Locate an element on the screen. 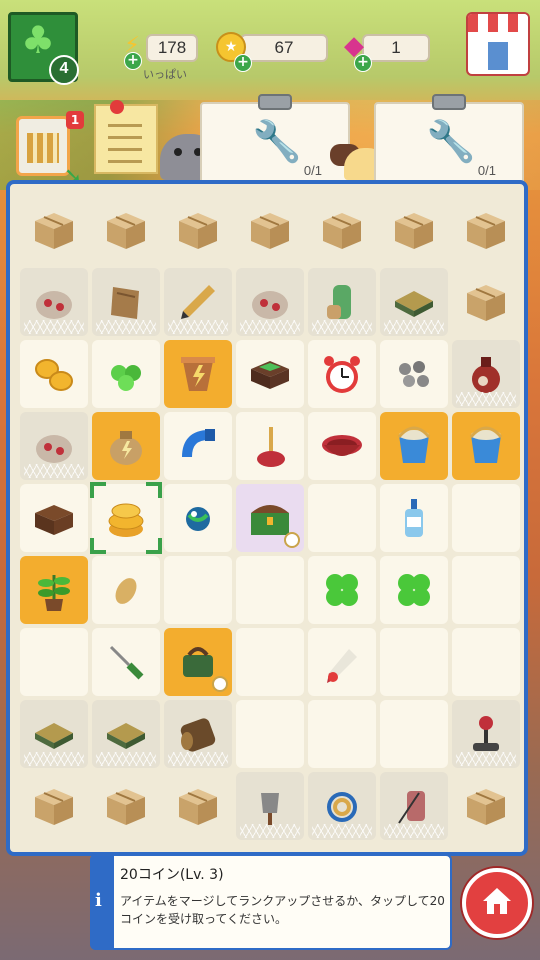 This screenshot has width=540, height=960. board-cell-log is located at coordinates (198, 734).